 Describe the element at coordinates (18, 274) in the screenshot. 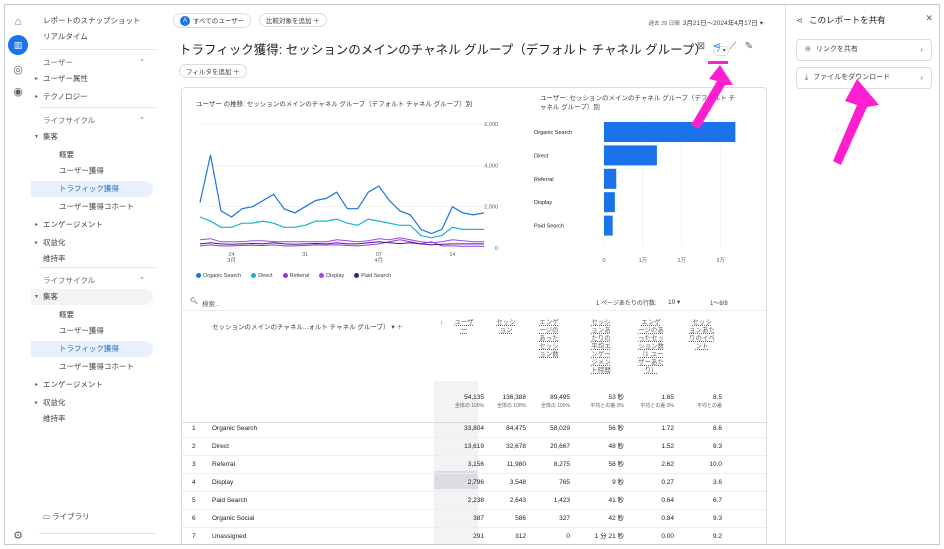

I see `icon-rail: ⌂ ▥ ◎ ◉ ⚙` at that location.